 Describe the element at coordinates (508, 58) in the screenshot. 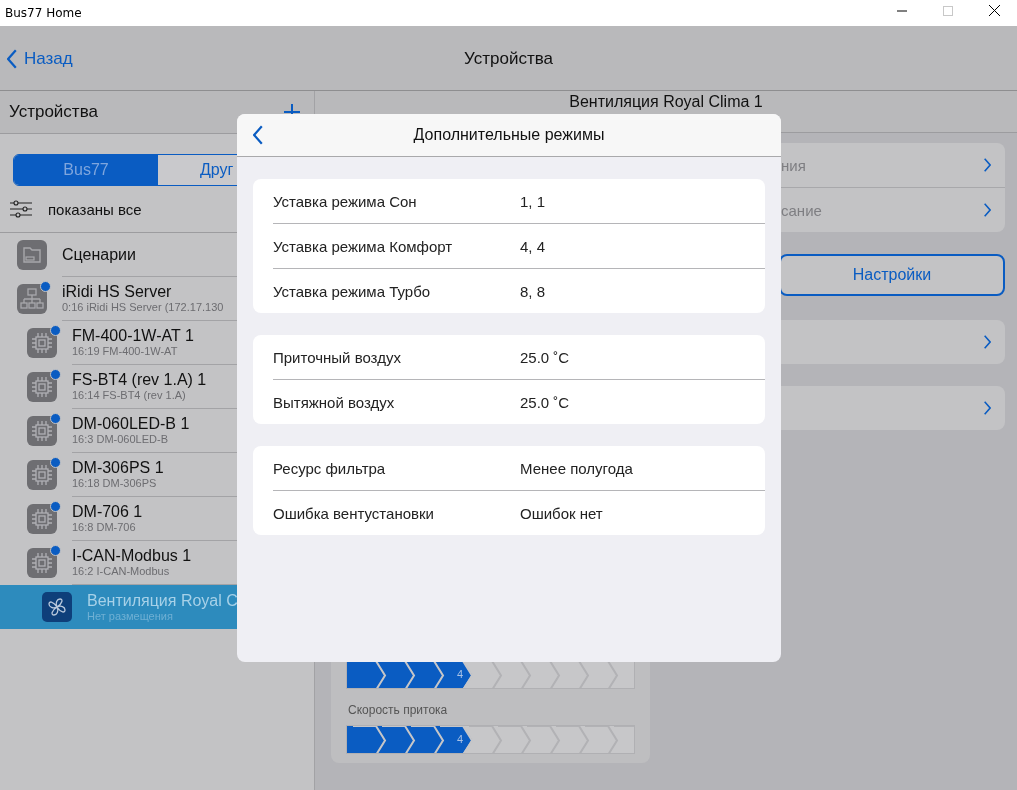

I see `page-title: Устройства` at that location.